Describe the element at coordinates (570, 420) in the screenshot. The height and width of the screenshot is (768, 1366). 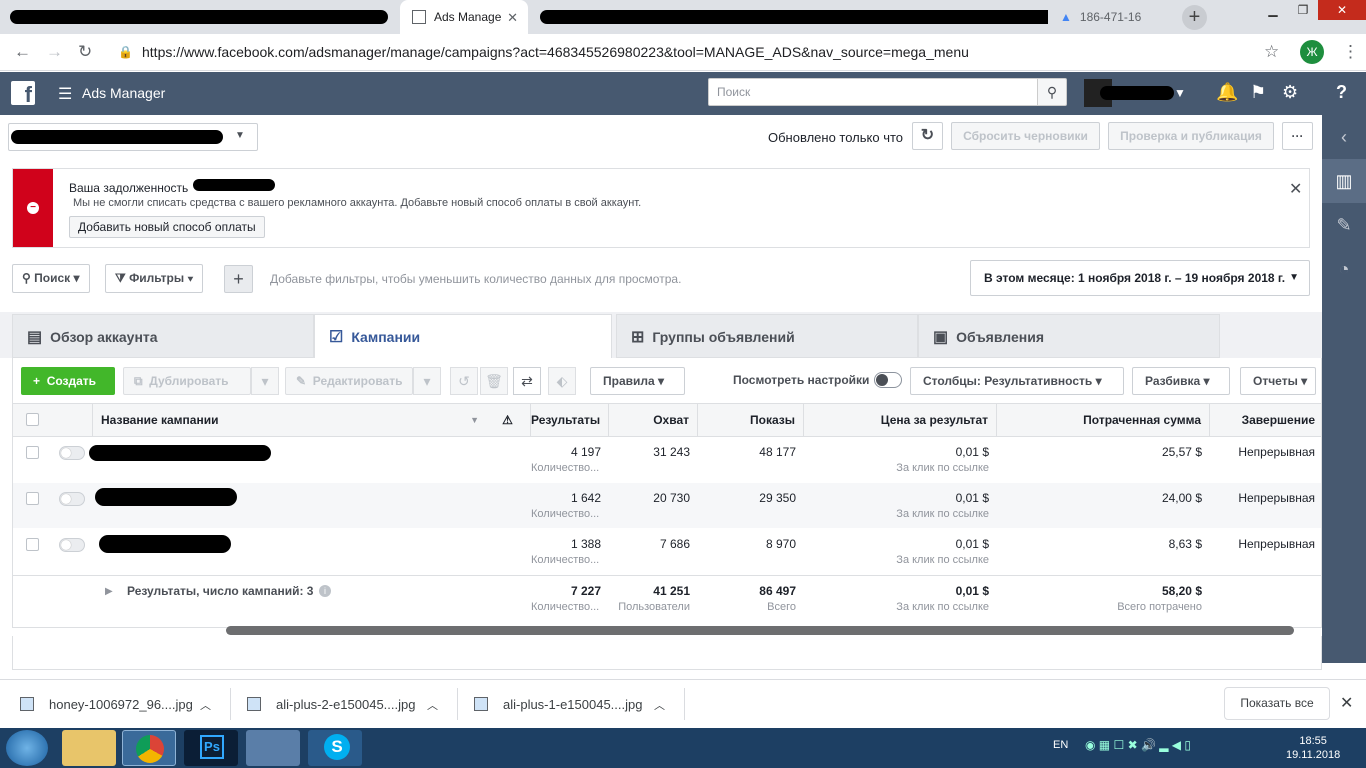
I see `column-header-results: Результаты` at that location.